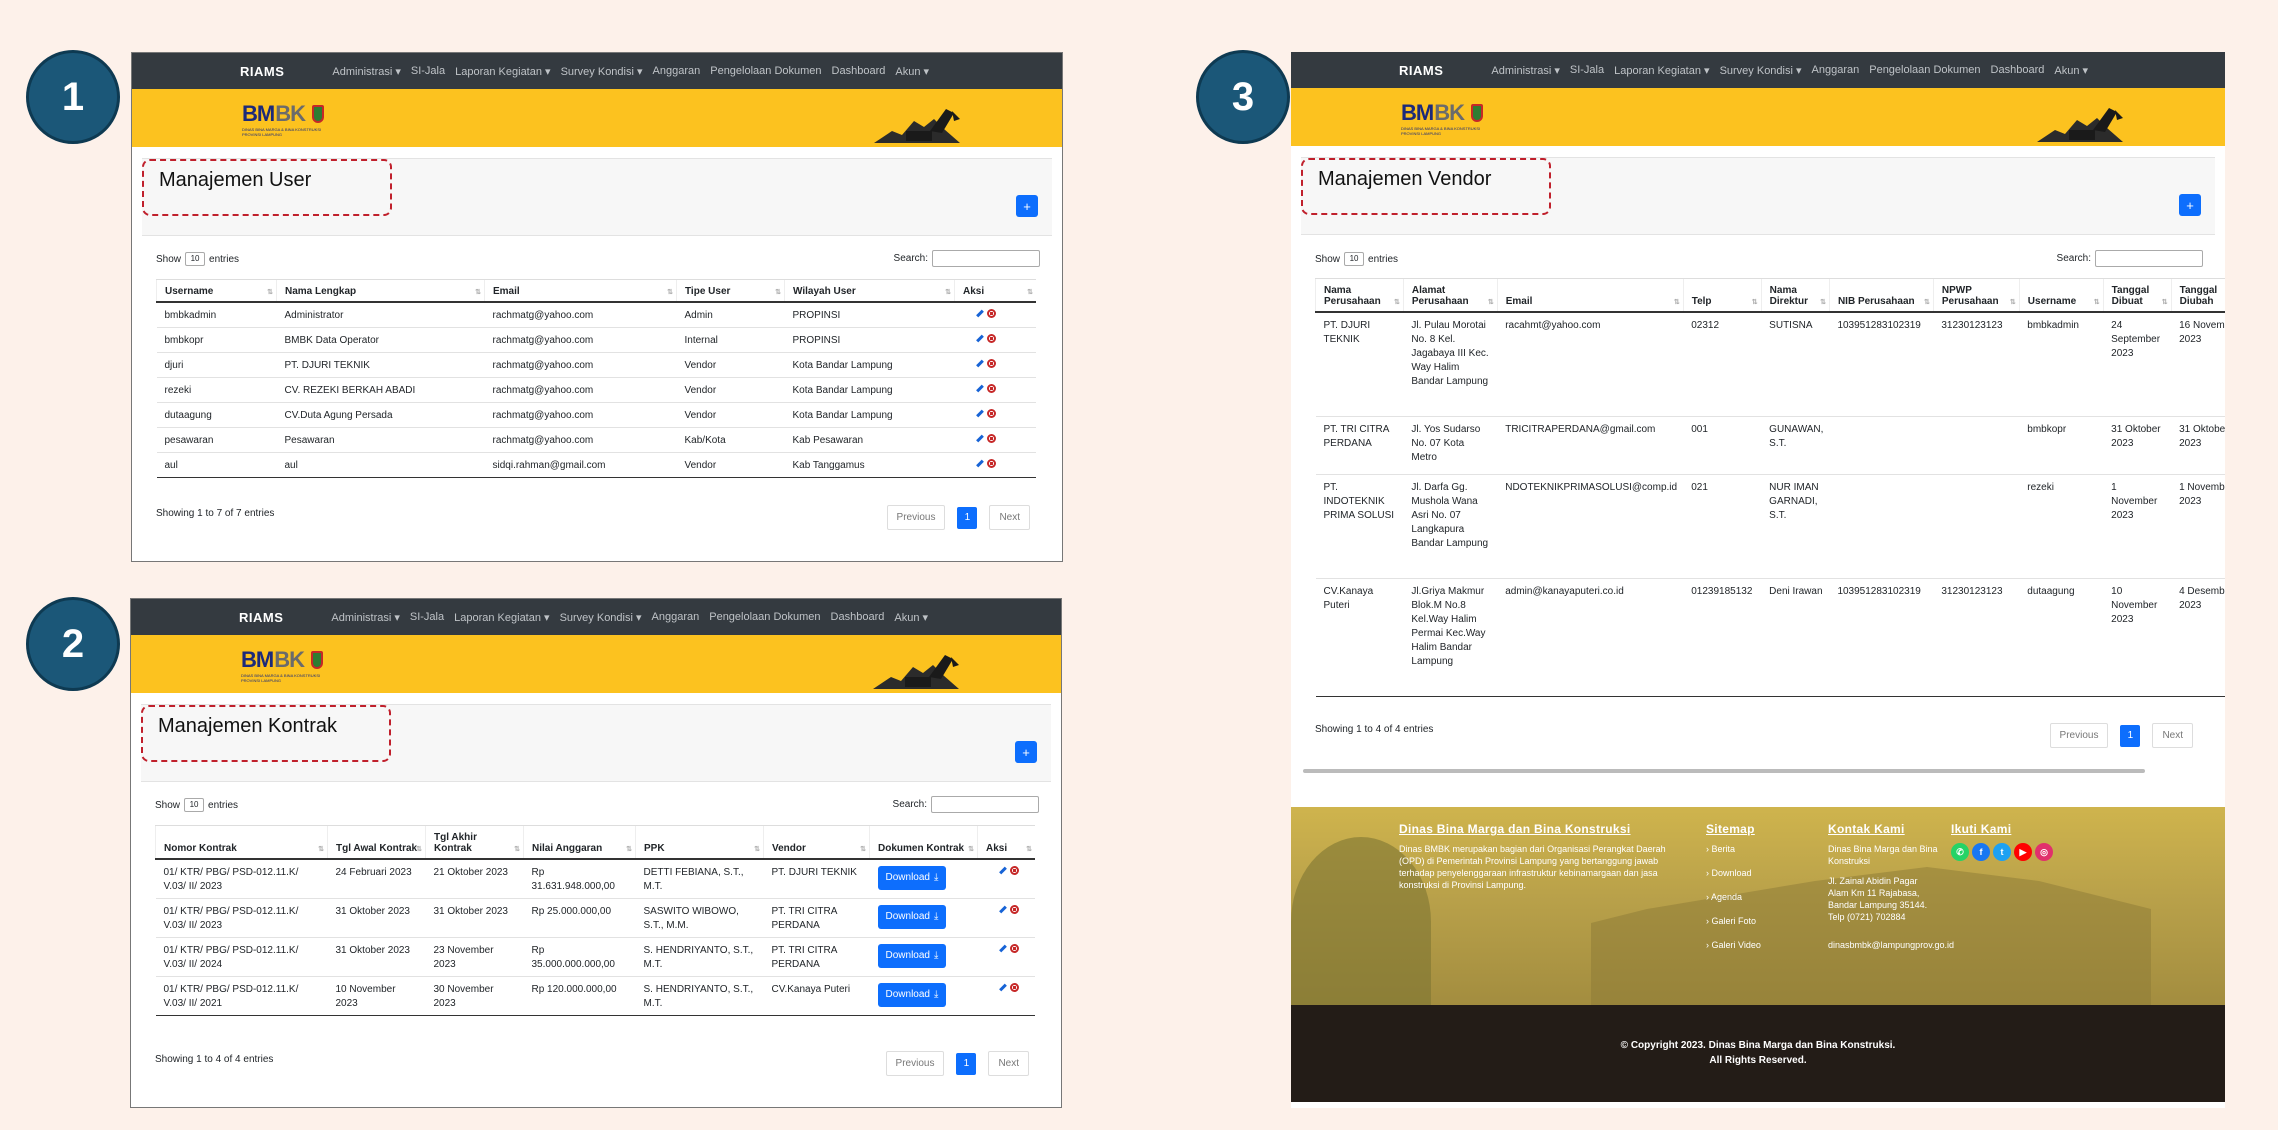  What do you see at coordinates (1881, 295) in the screenshot?
I see `col-nib-perusahaan: NIB Perusahaan ⇅` at bounding box center [1881, 295].